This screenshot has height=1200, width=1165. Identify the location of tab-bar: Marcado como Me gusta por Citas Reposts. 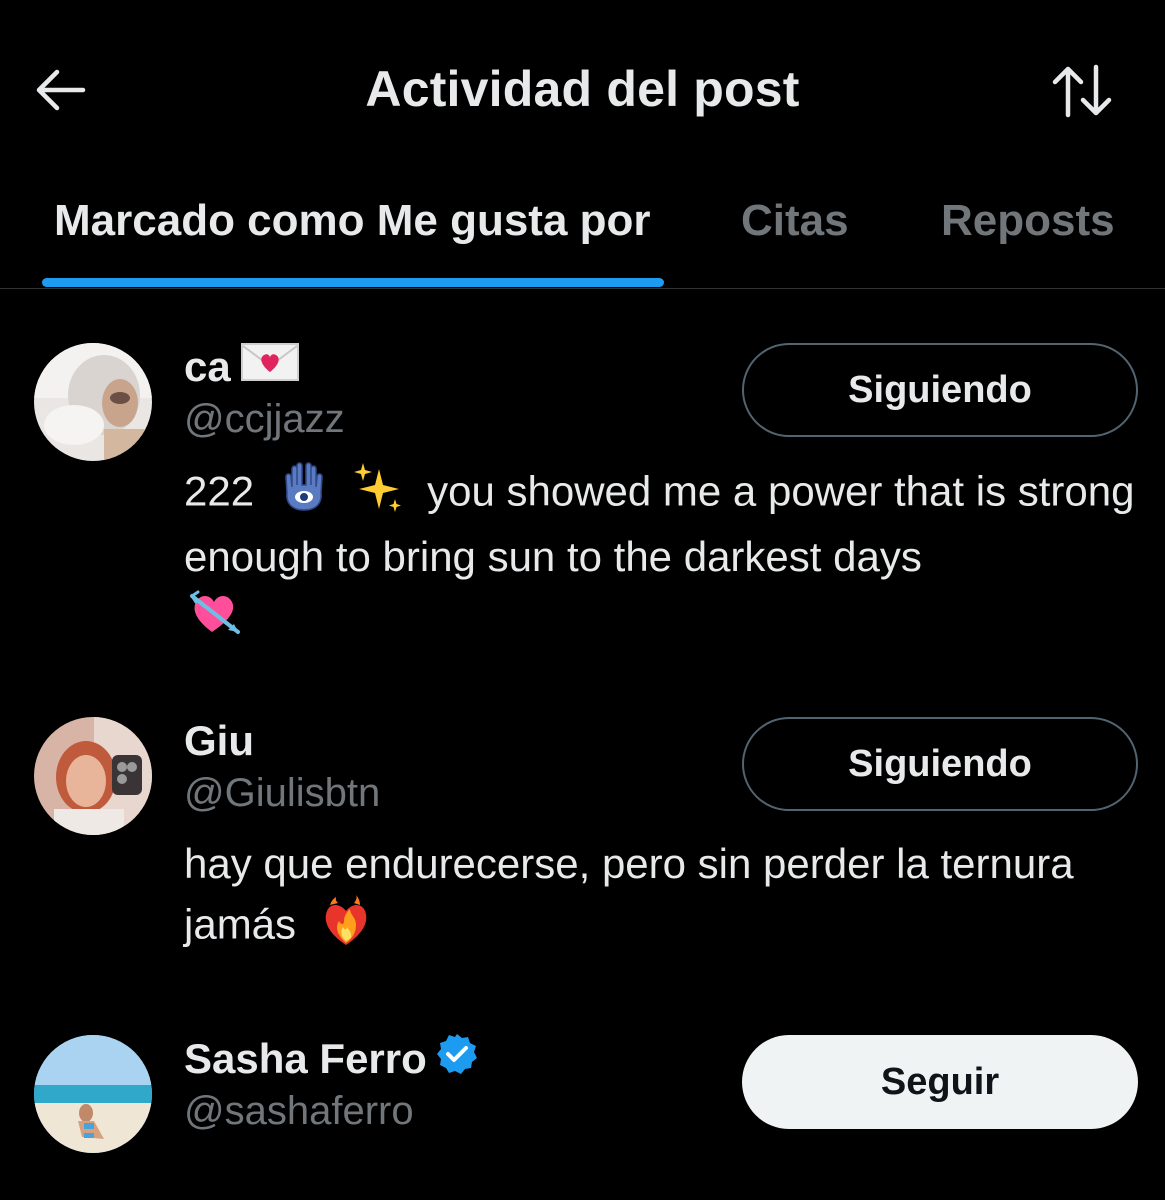
(582, 234).